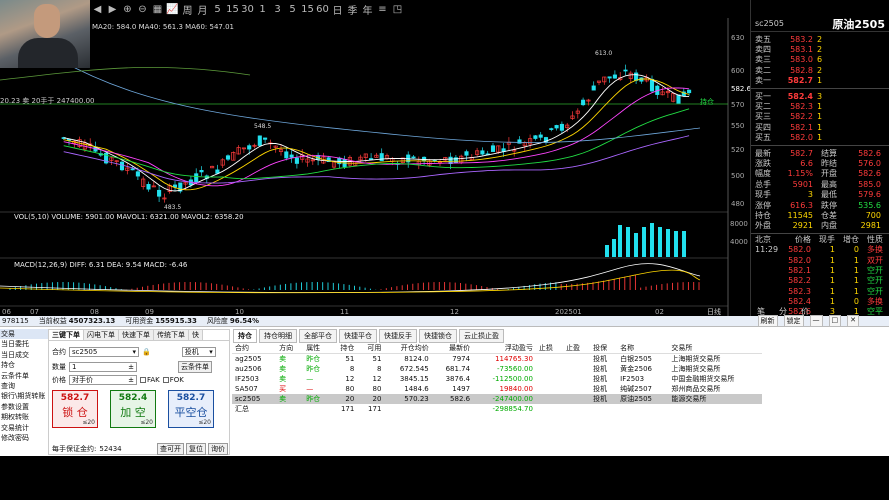 The height and width of the screenshot is (500, 889). What do you see at coordinates (24, 355) in the screenshot?
I see `side-menu-item: 当日成交` at bounding box center [24, 355].